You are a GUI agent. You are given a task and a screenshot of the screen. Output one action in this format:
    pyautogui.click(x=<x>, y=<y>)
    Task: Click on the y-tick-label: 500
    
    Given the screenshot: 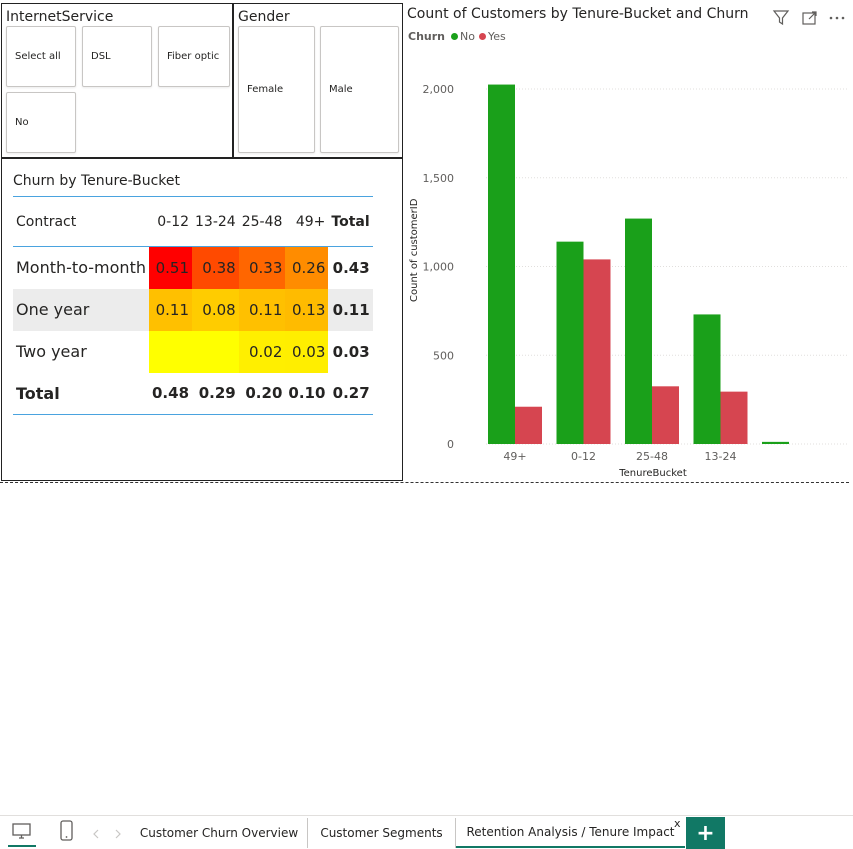 What is the action you would take?
    pyautogui.click(x=443, y=355)
    